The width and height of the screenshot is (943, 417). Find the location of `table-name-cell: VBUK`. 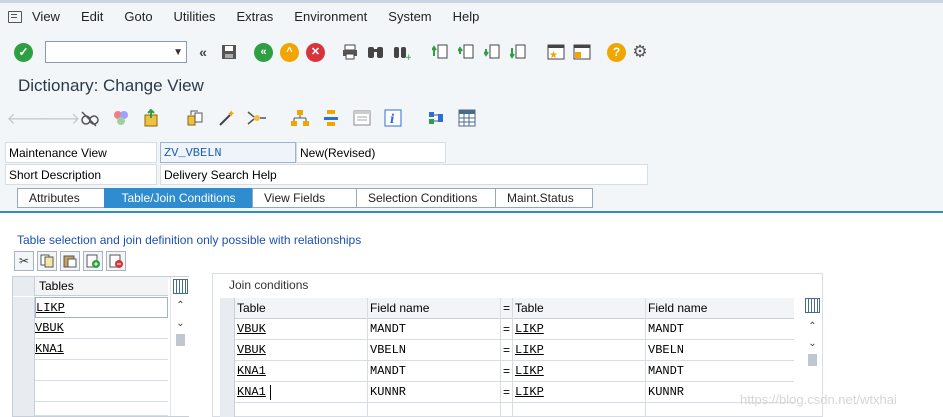

table-name-cell: VBUK is located at coordinates (101, 328).